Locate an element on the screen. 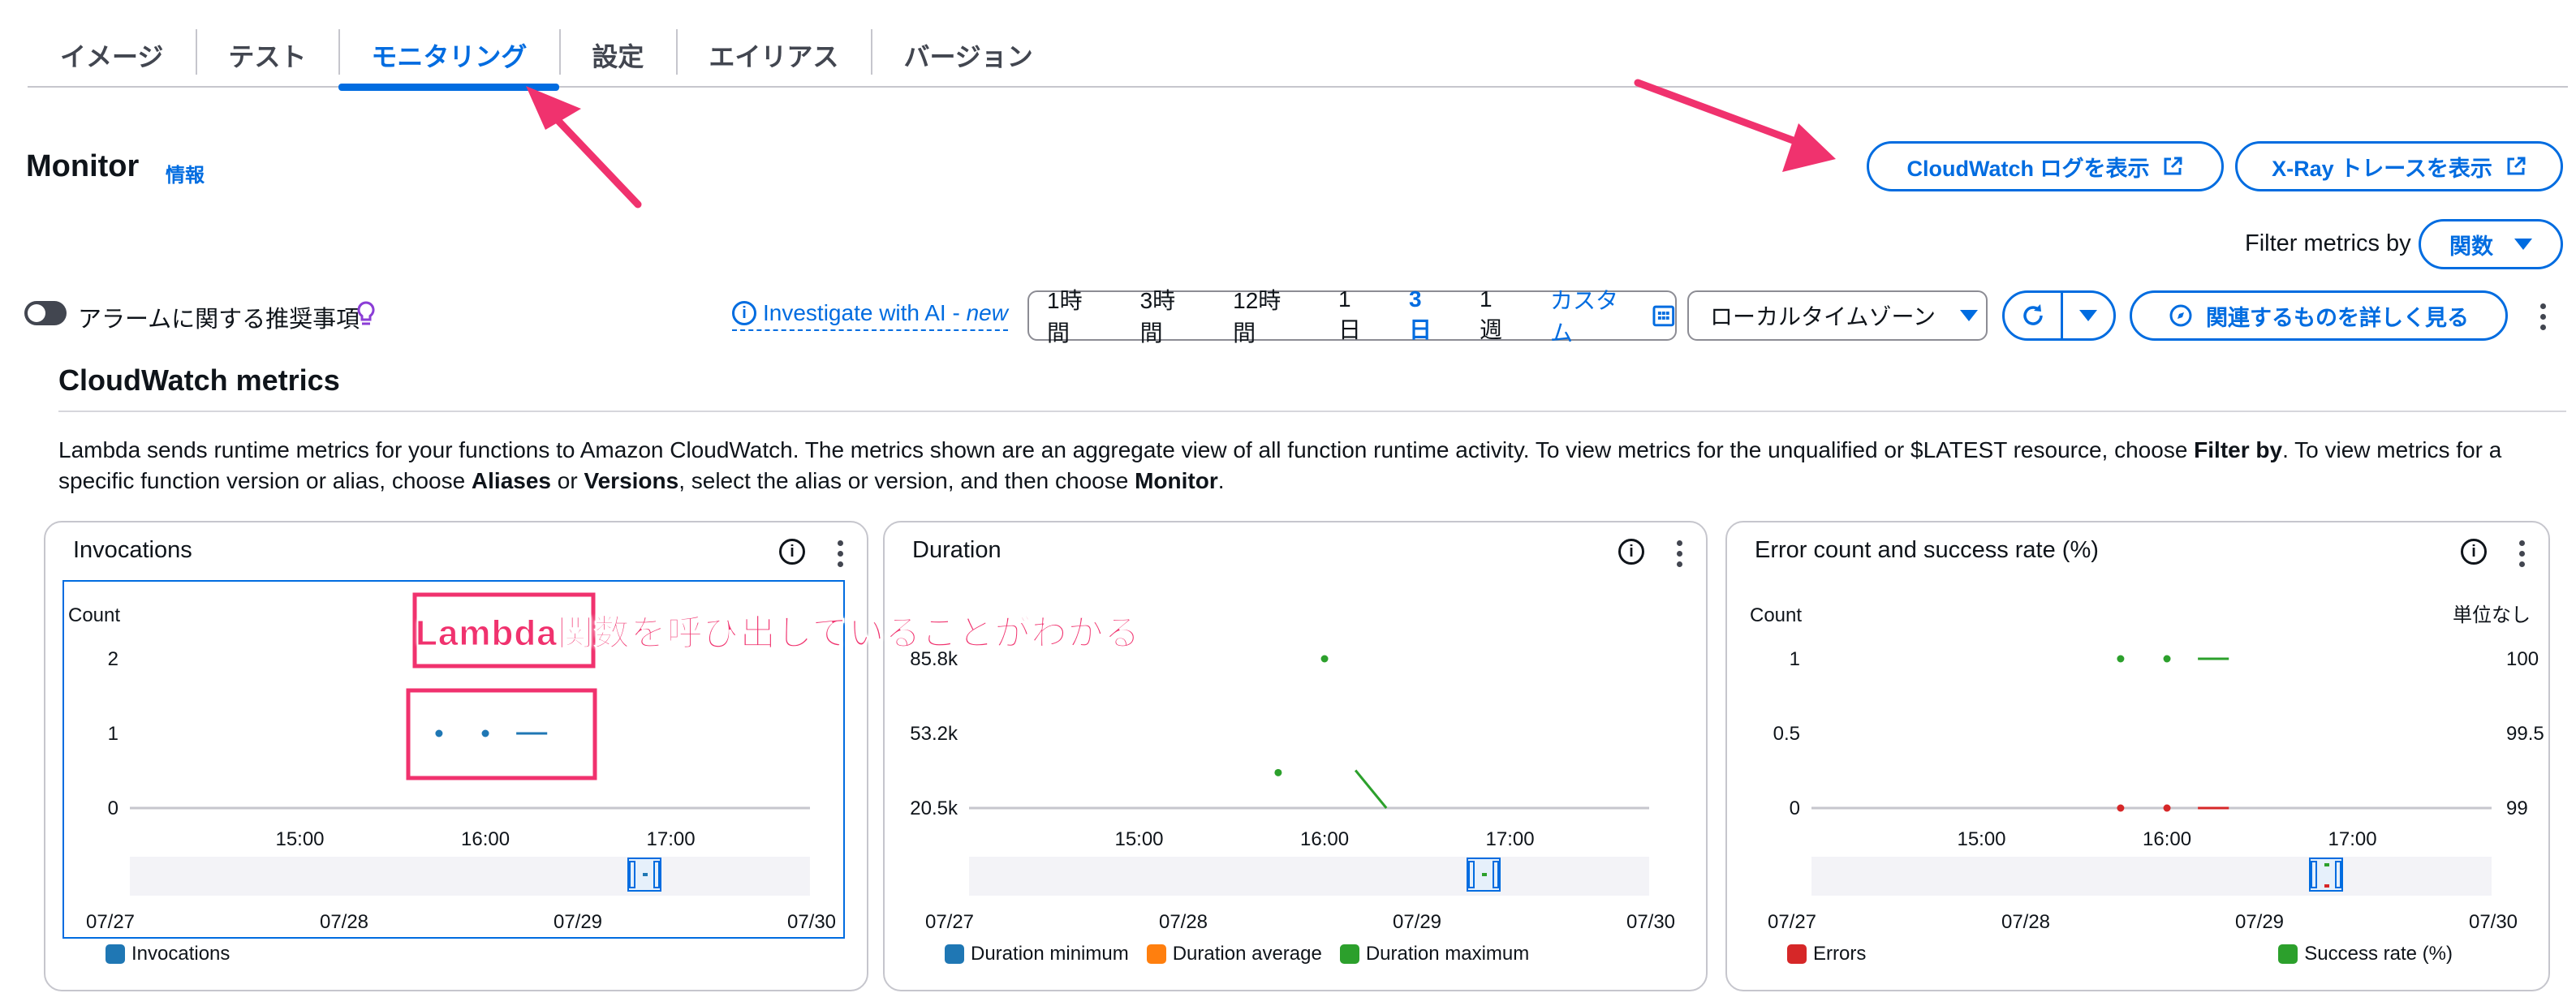 The image size is (2576, 1006). range-3d: 3日 is located at coordinates (1427, 315).